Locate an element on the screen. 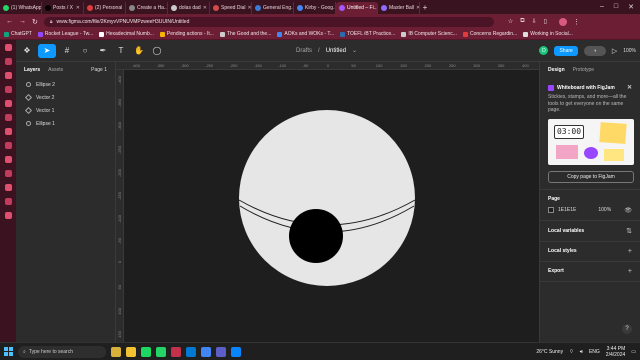 Image resolution: width=640 pixels, height=360 pixels. browser-tab: Kirby - Goog...✕ is located at coordinates (315, 8).